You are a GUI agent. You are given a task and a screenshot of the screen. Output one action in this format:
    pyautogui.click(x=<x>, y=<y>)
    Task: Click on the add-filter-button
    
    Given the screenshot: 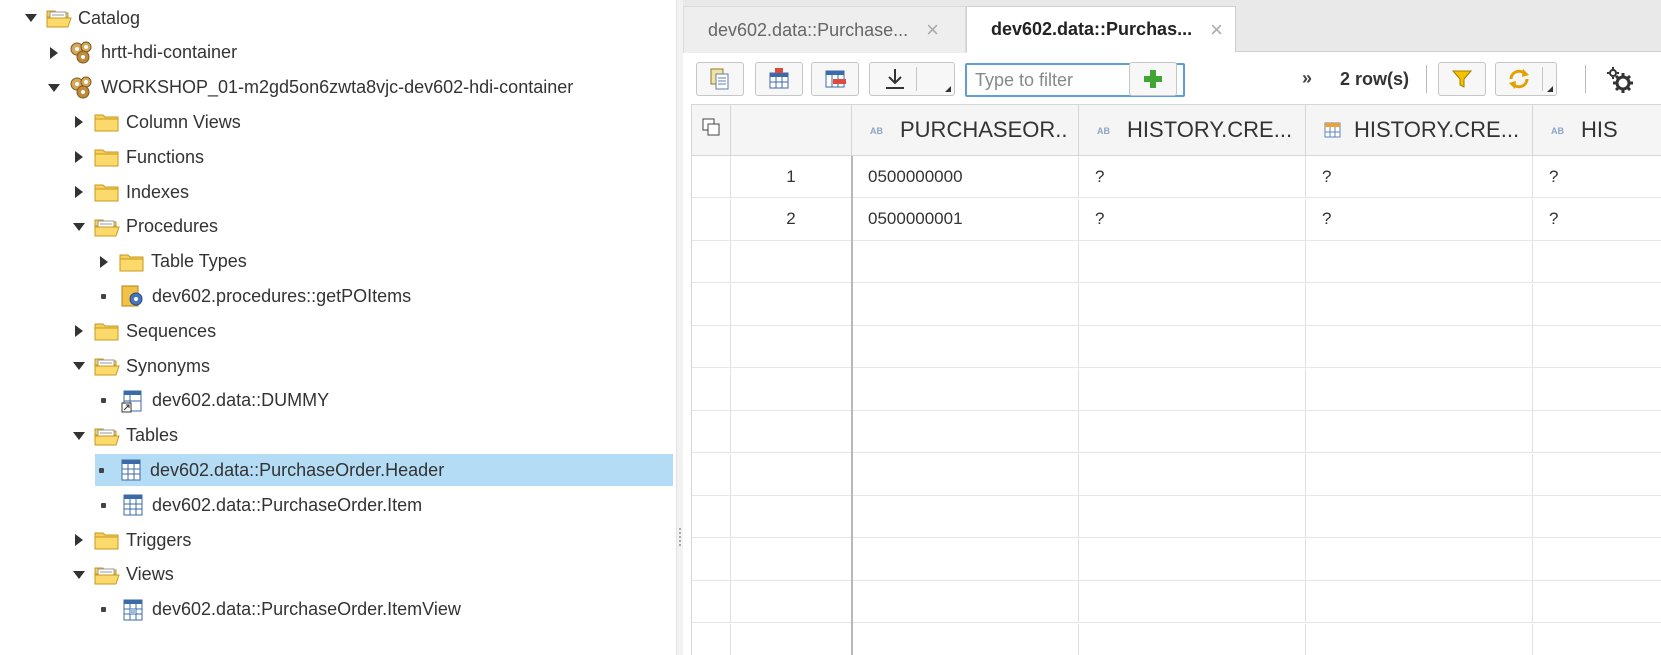 What is the action you would take?
    pyautogui.click(x=1153, y=79)
    